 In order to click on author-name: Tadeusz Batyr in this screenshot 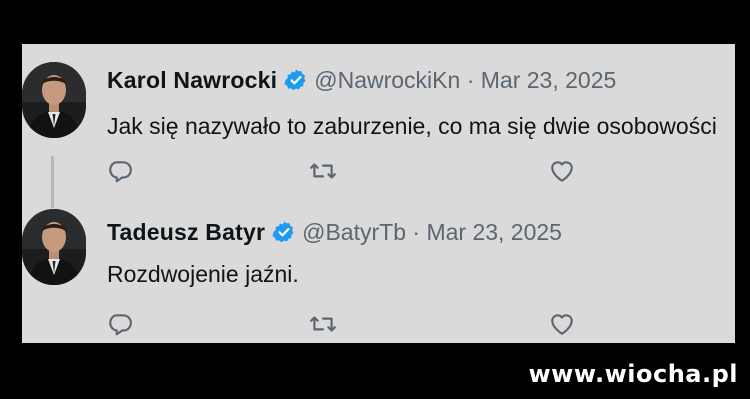, I will do `click(186, 232)`.